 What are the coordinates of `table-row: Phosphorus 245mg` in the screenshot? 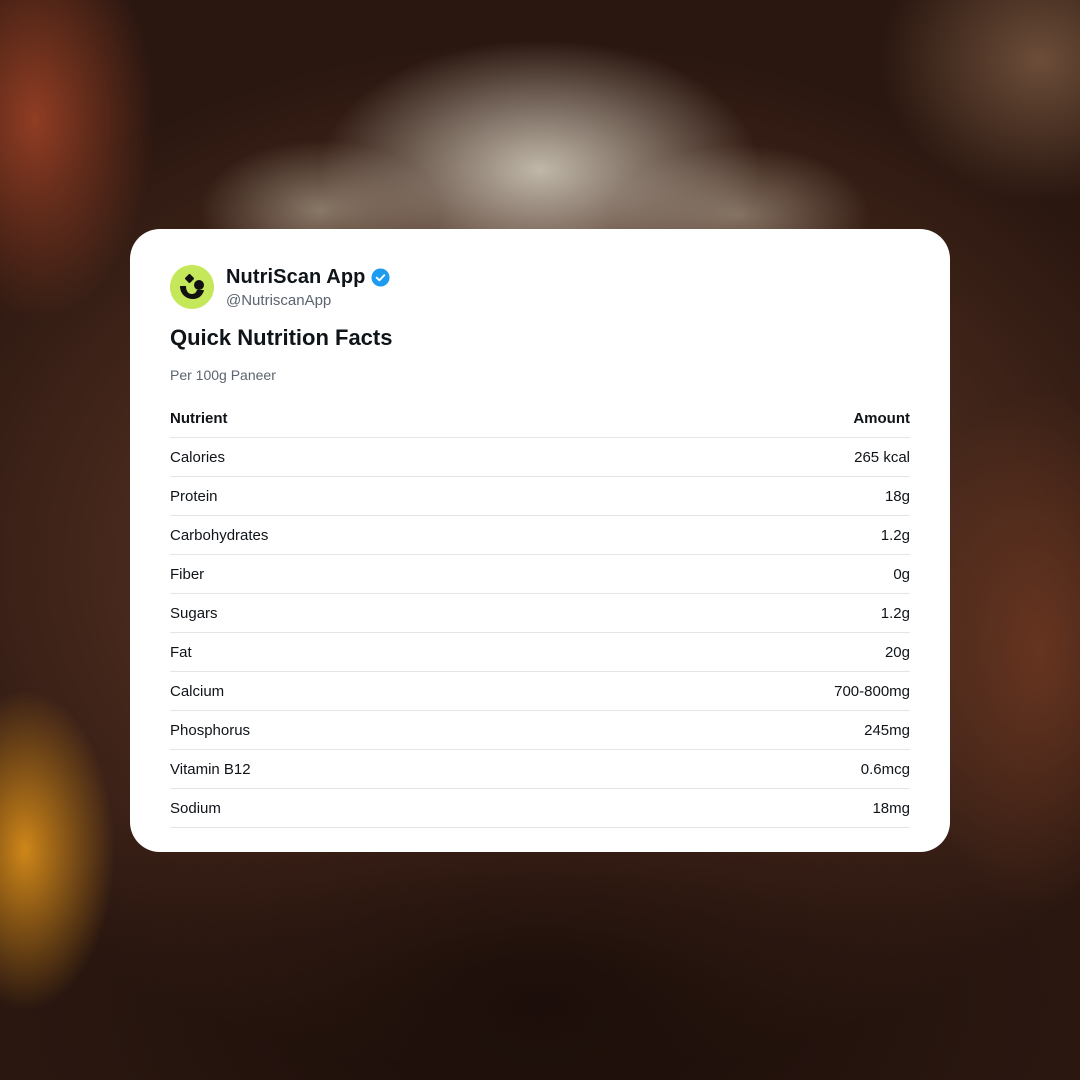 It's located at (540, 730).